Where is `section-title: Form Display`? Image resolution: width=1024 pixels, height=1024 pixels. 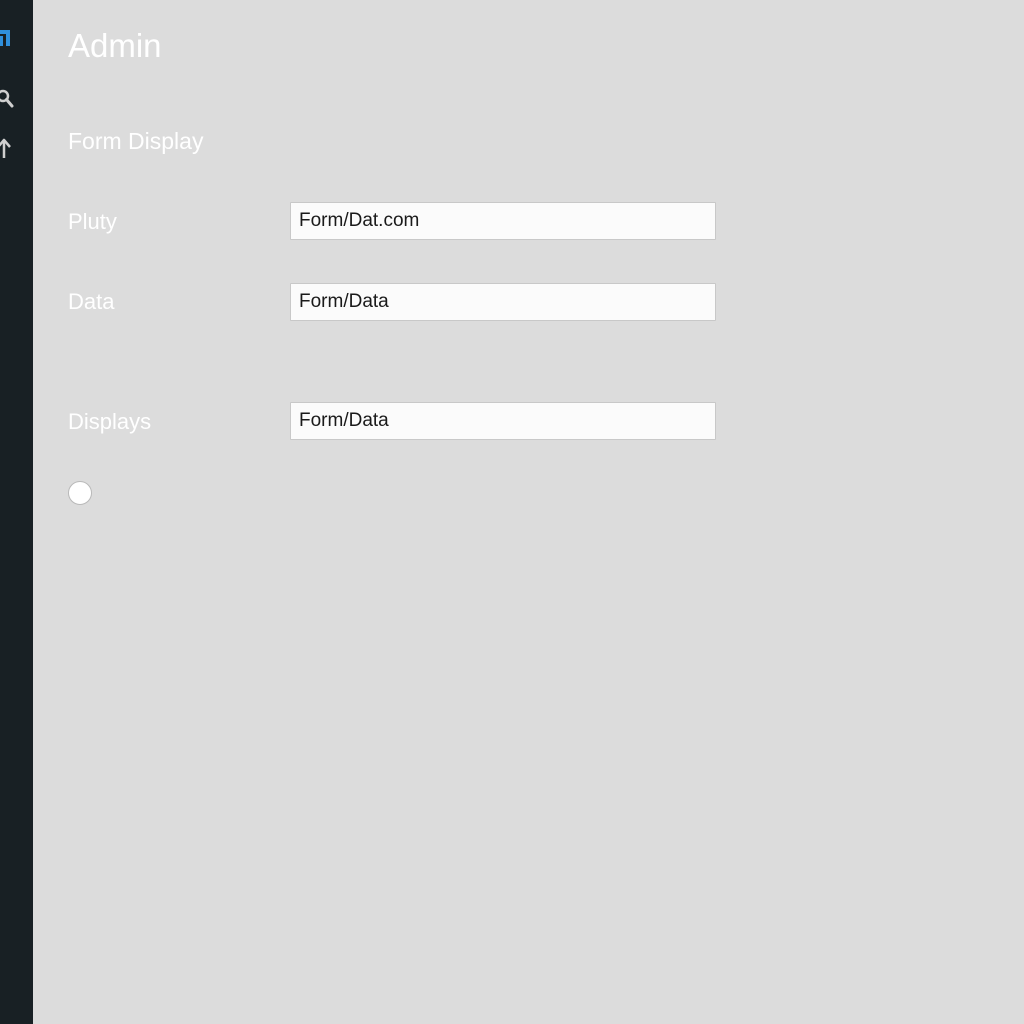
section-title: Form Display is located at coordinates (136, 141).